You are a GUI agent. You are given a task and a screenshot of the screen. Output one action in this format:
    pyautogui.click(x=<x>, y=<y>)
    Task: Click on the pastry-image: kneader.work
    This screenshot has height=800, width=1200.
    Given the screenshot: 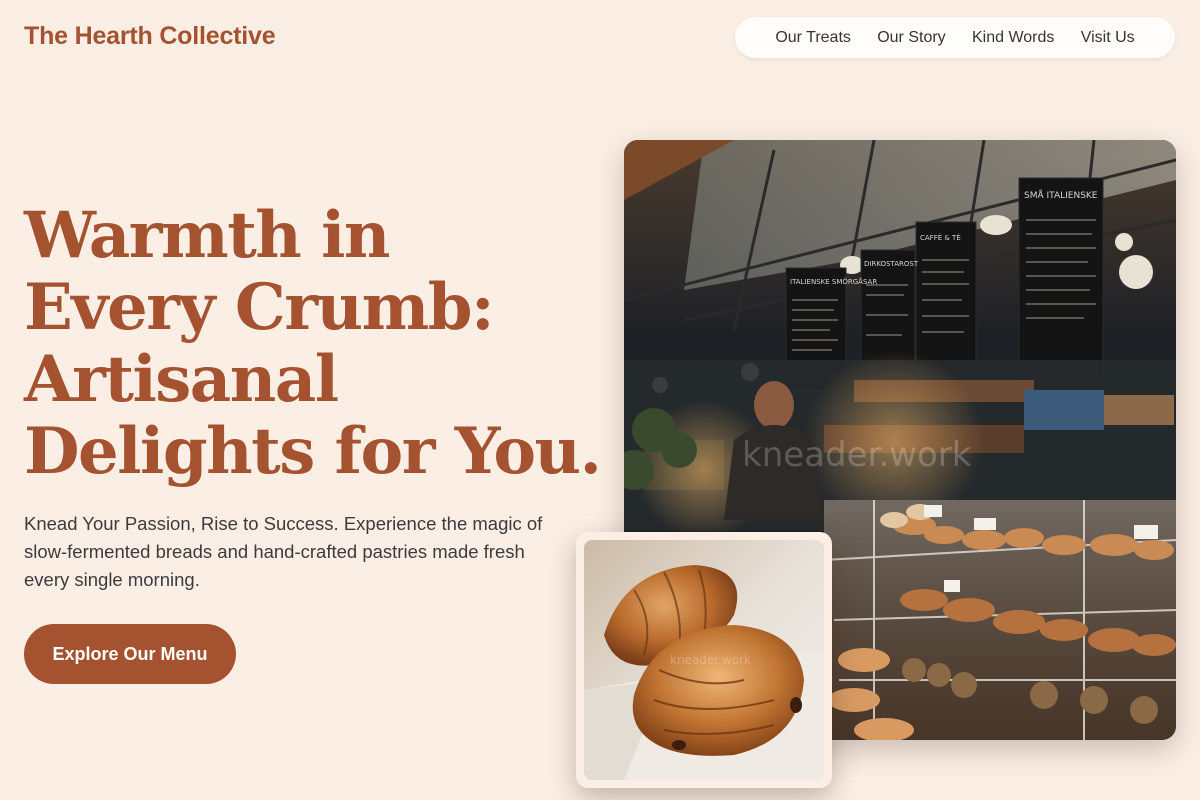 What is the action you would take?
    pyautogui.click(x=704, y=660)
    